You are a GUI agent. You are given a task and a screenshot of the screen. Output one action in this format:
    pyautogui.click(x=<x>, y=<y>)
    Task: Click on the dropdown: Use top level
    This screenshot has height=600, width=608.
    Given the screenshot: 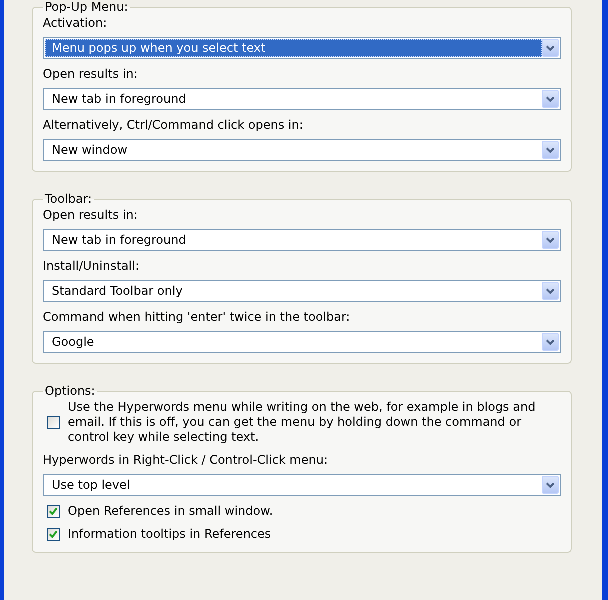 What is the action you would take?
    pyautogui.click(x=302, y=485)
    